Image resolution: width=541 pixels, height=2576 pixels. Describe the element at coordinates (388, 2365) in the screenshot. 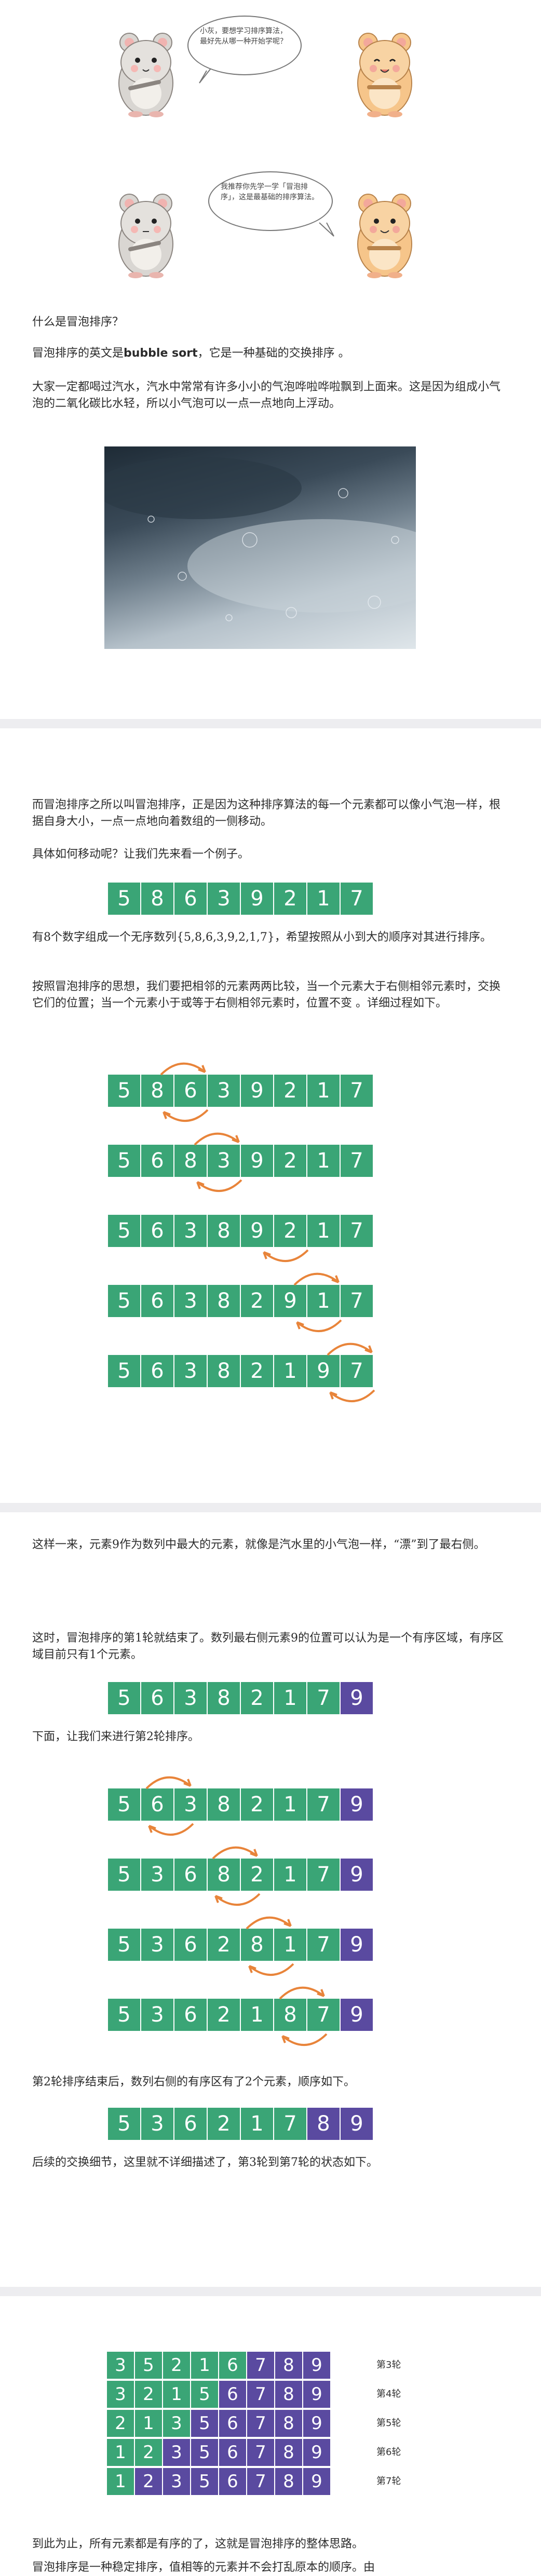

I see `round-label: 第3轮` at that location.